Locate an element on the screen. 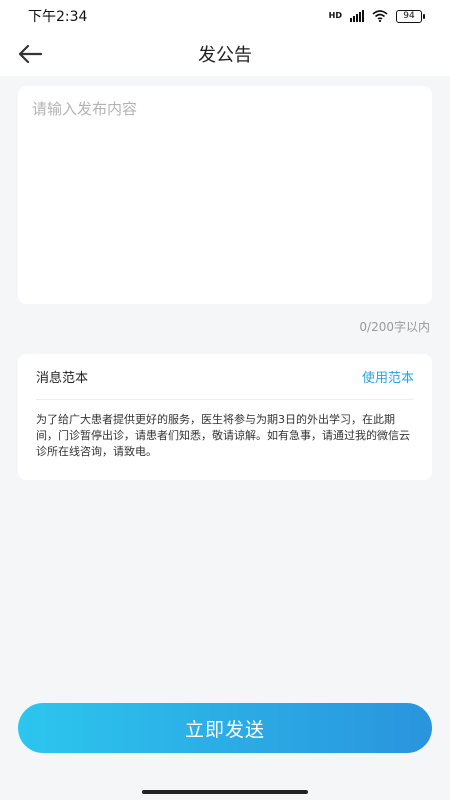  status-icons: HD 94 is located at coordinates (376, 16).